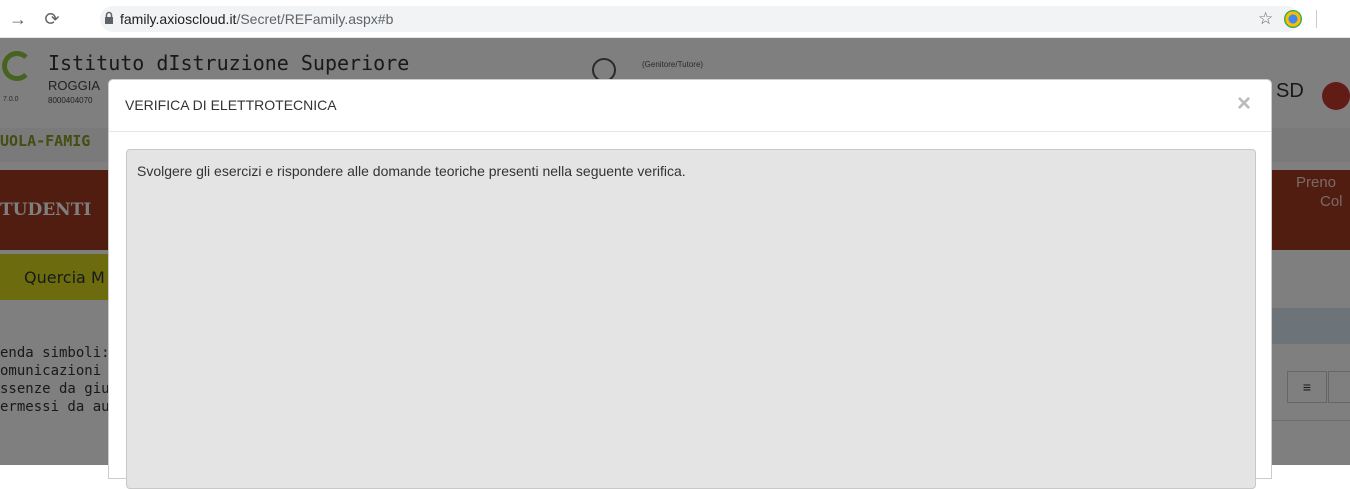  I want to click on url-host: family.axioscloud.it, so click(178, 19).